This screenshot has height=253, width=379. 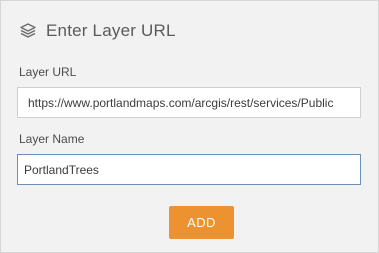 What do you see at coordinates (48, 72) in the screenshot?
I see `layer-url-label: Layer URL` at bounding box center [48, 72].